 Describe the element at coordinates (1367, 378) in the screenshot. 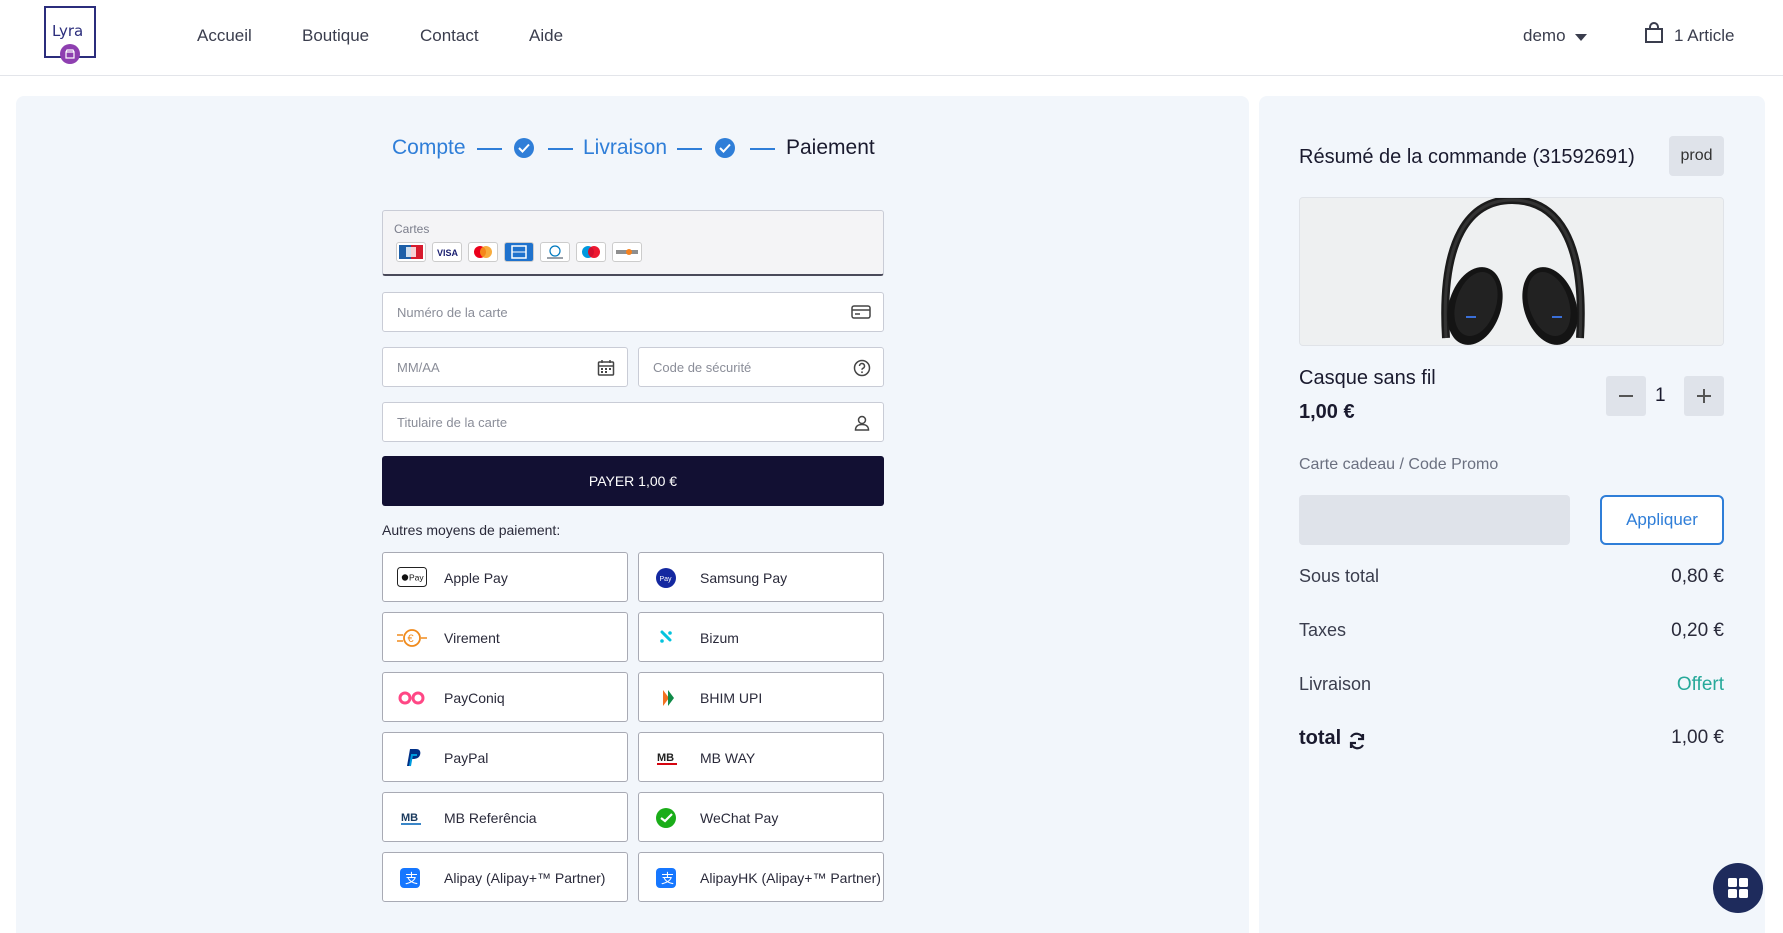

I see `product-name: Casque sans fil` at that location.